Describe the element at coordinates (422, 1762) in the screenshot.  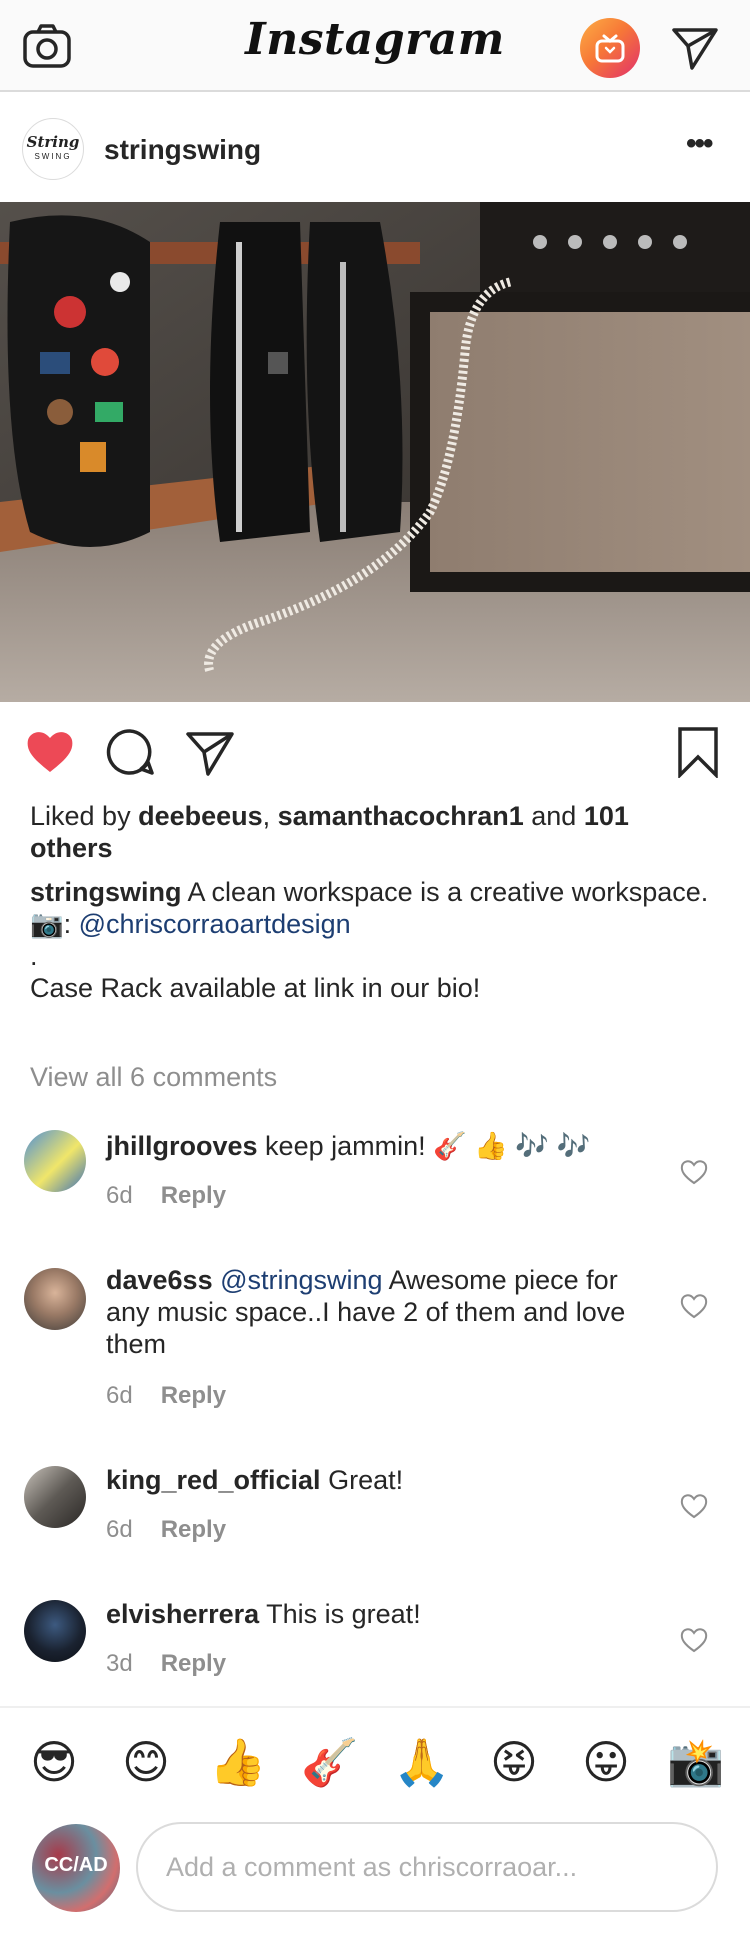
I see `emoji-pray-button: 🙏` at that location.